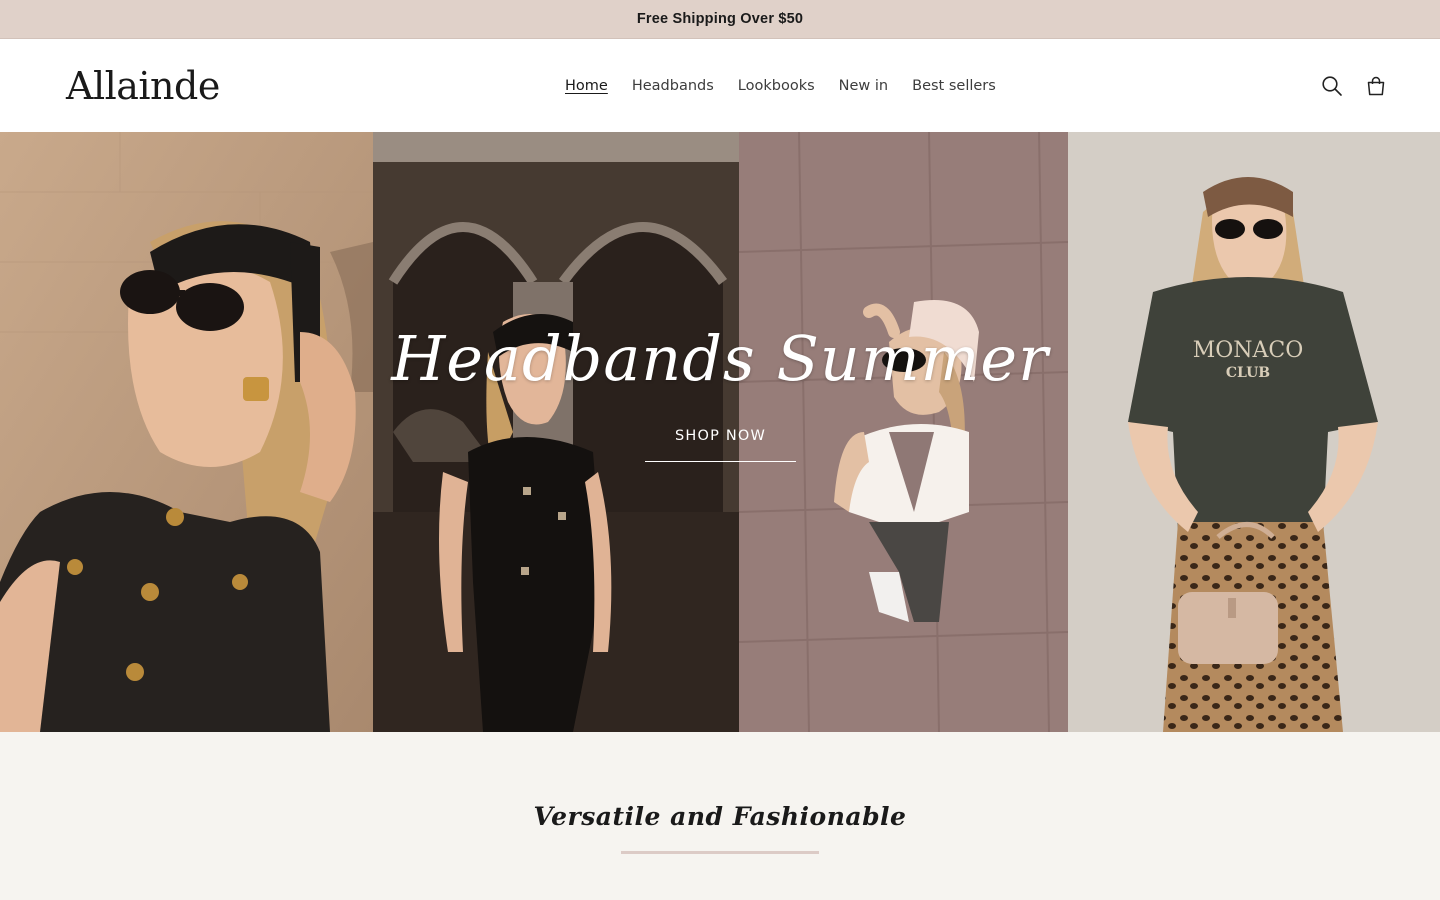 This screenshot has height=900, width=1440. I want to click on header-icons, so click(1354, 85).